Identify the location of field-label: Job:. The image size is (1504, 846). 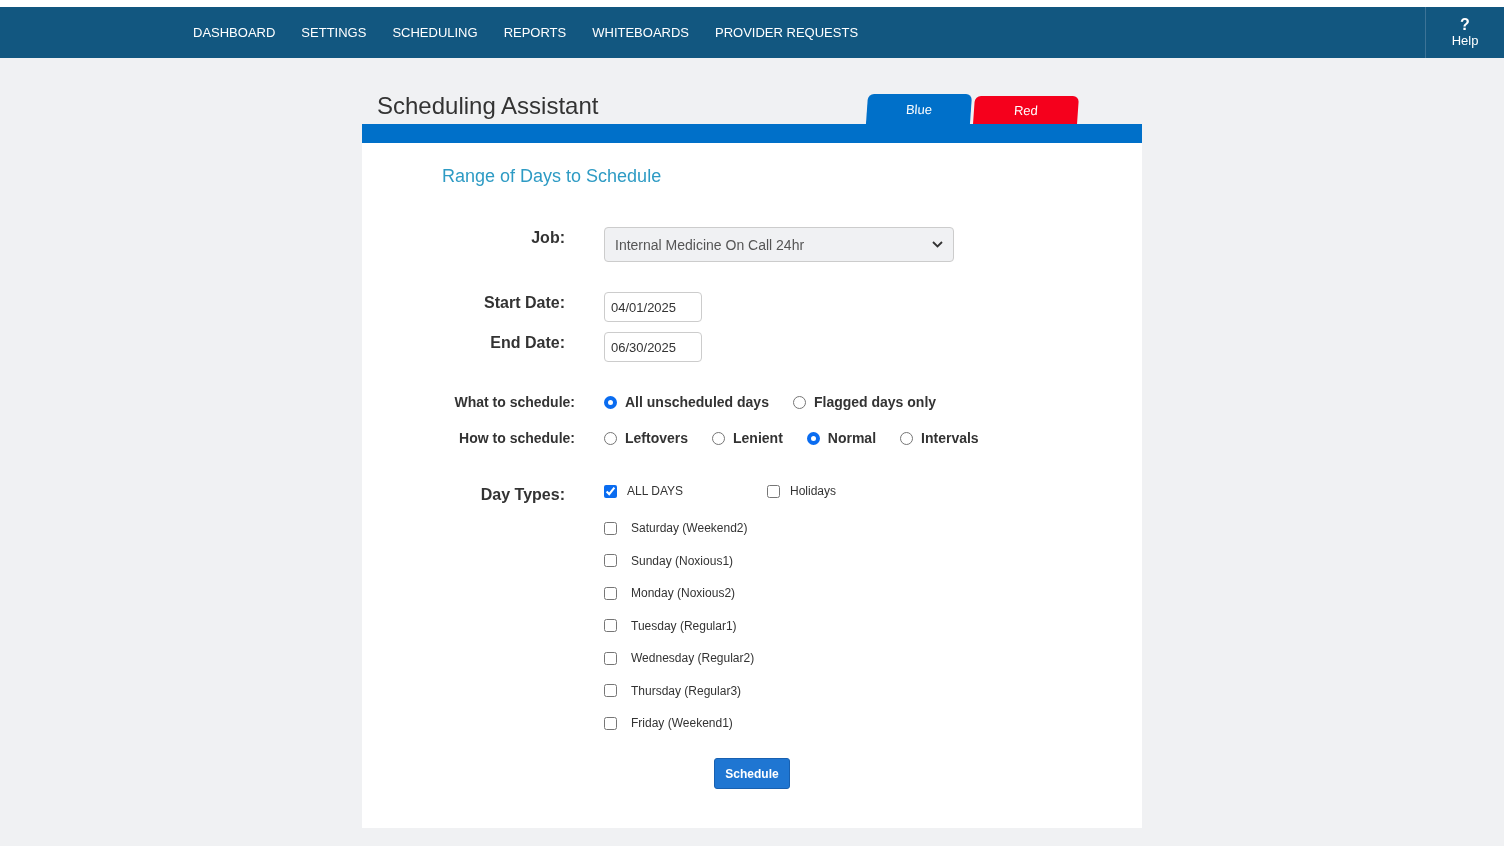
(547, 237).